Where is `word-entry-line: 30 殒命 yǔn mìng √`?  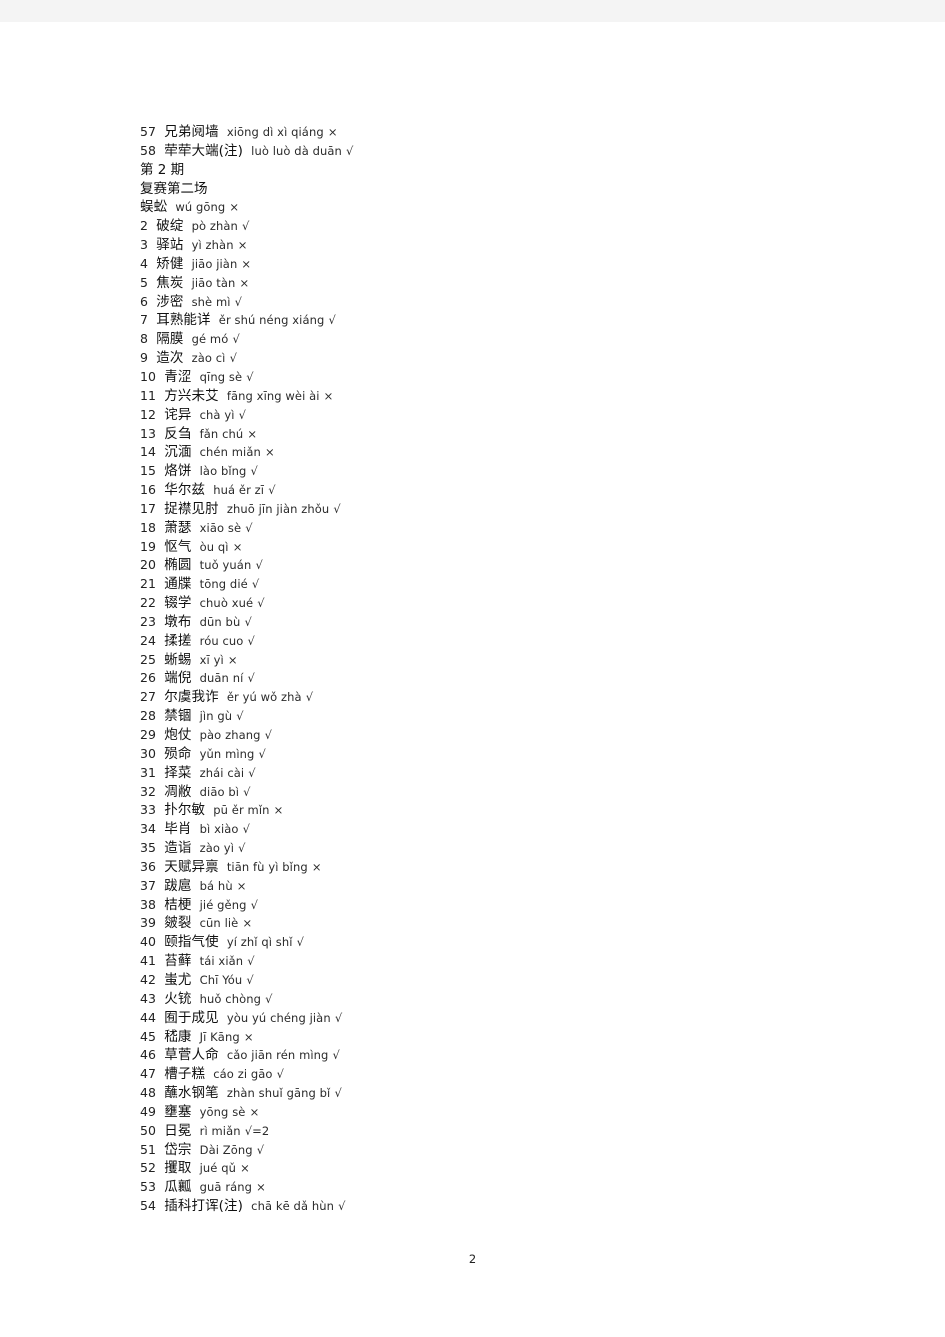 word-entry-line: 30 殒命 yǔn mìng √ is located at coordinates (490, 754).